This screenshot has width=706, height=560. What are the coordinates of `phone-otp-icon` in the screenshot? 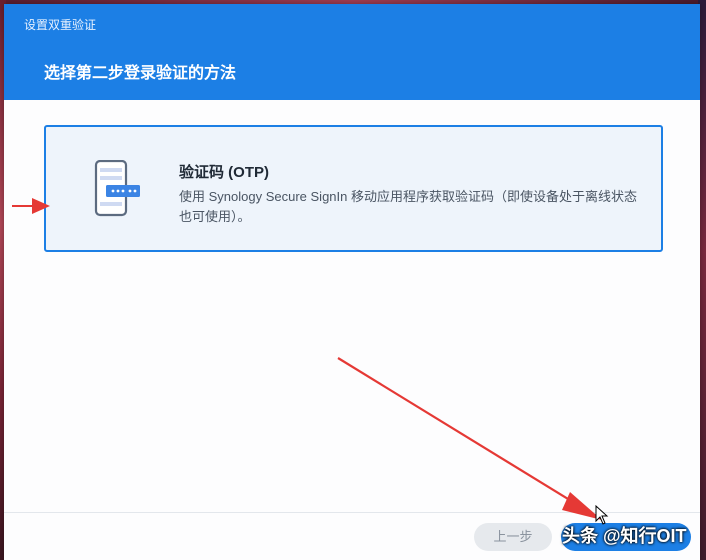 It's located at (117, 188).